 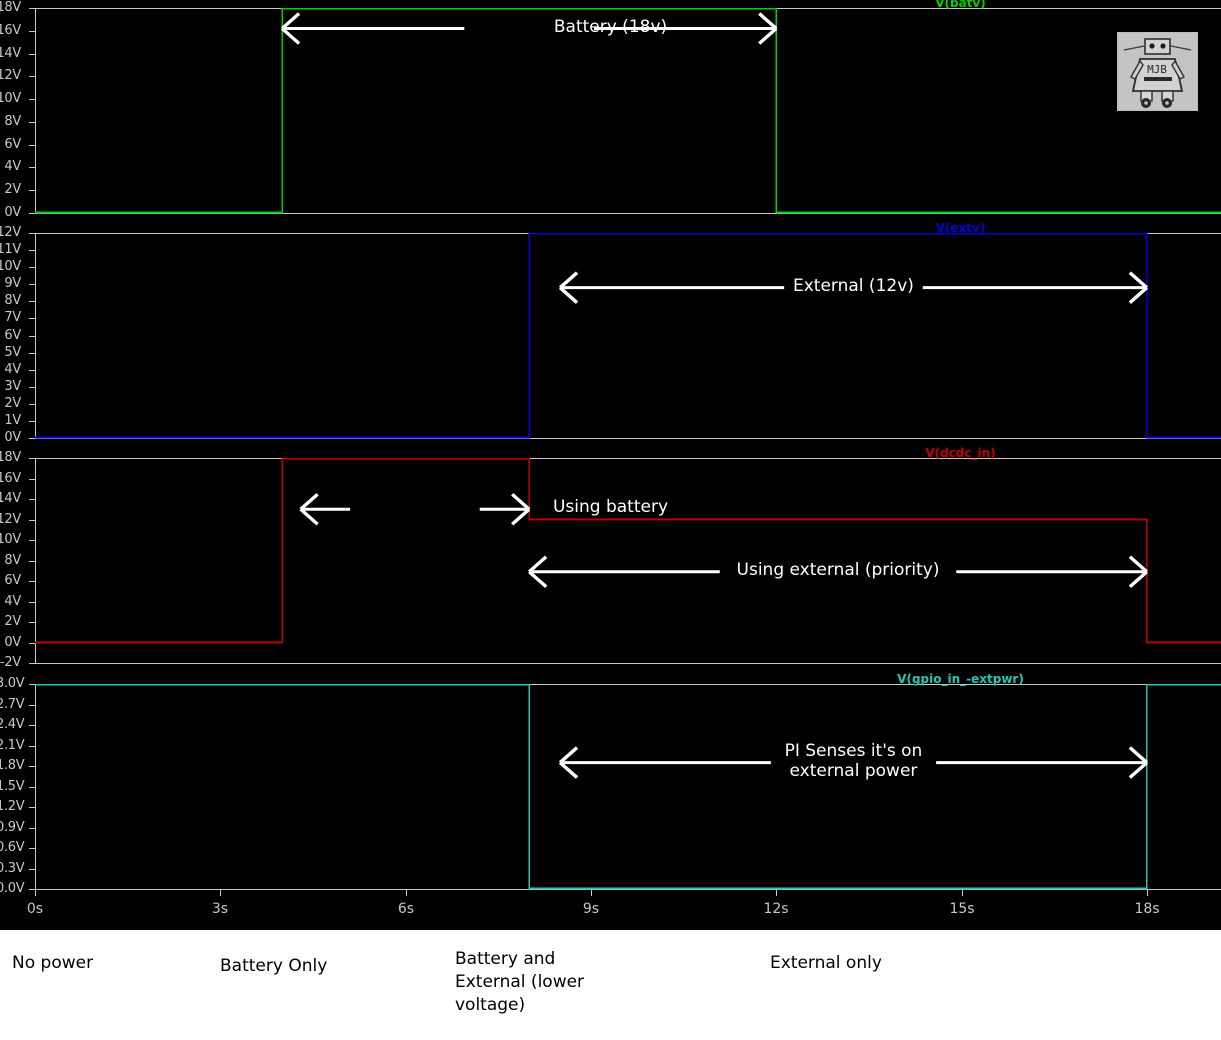 I want to click on trace-label: V(gpio_in_-extpwr), so click(x=610, y=679).